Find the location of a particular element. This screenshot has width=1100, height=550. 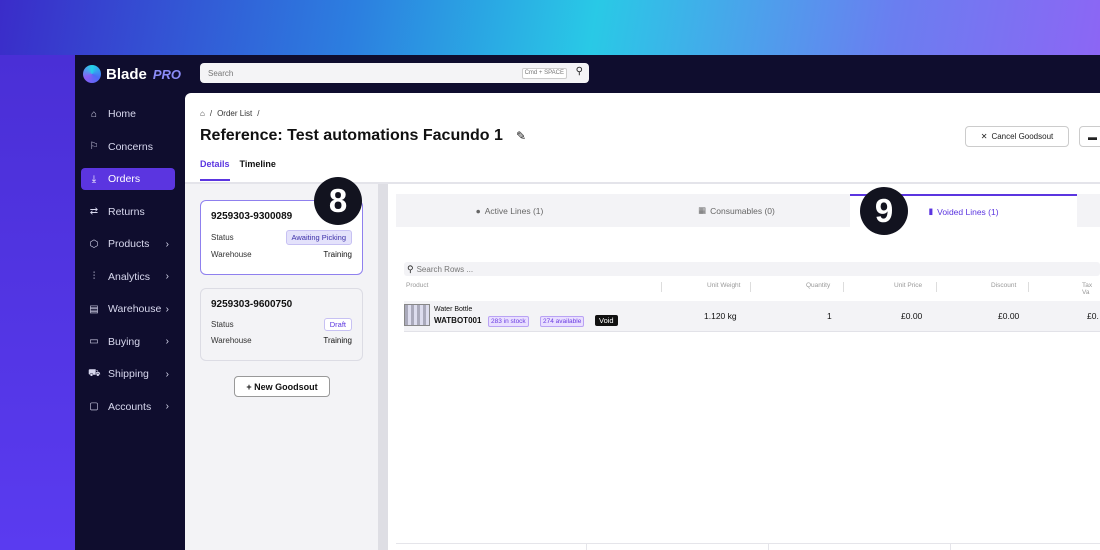

tab-consumables: ▦ Consumables (0) is located at coordinates (736, 210).